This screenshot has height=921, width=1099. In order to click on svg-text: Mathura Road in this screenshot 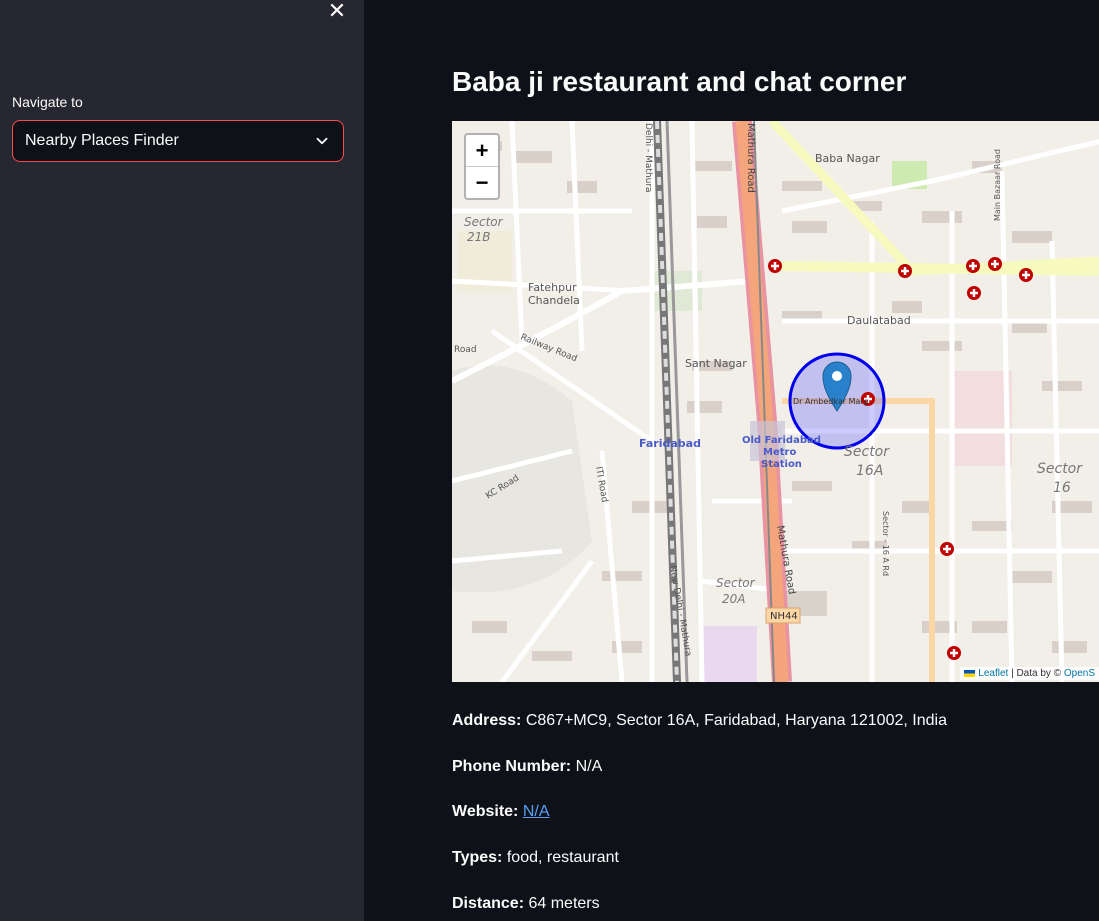, I will do `click(750, 158)`.